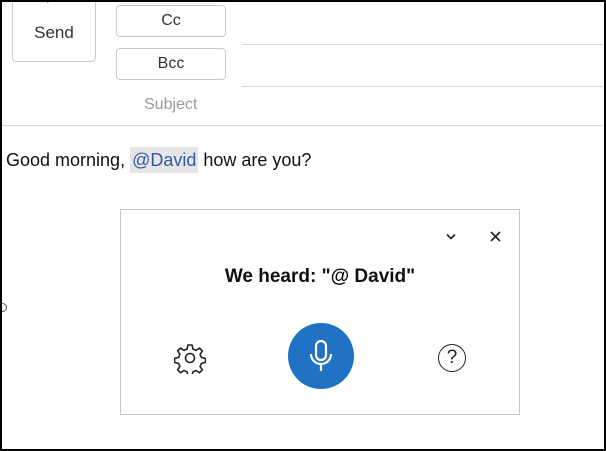  What do you see at coordinates (255, 160) in the screenshot?
I see `message-suffix: how are you?` at bounding box center [255, 160].